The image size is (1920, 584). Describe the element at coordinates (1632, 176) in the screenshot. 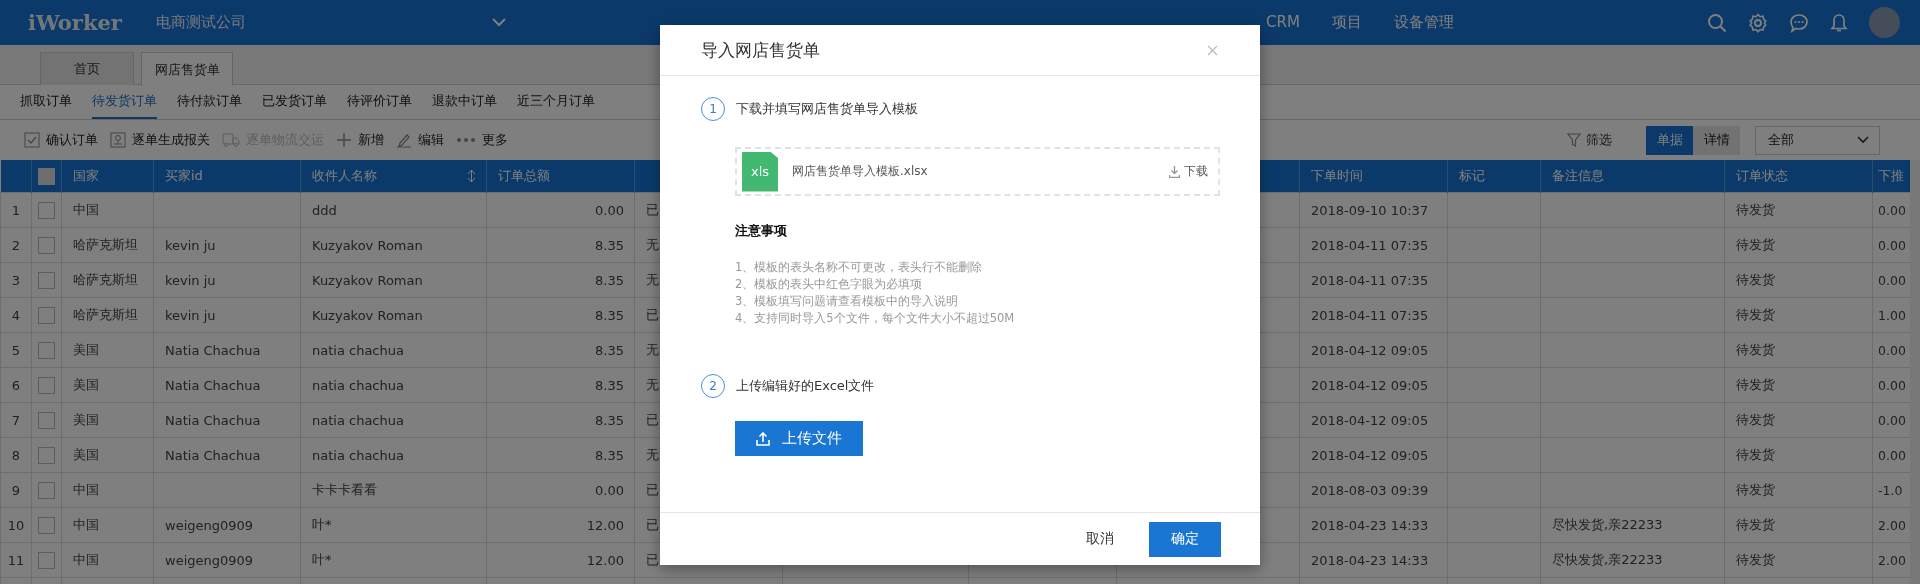

I see `column-header: 备注信息` at that location.